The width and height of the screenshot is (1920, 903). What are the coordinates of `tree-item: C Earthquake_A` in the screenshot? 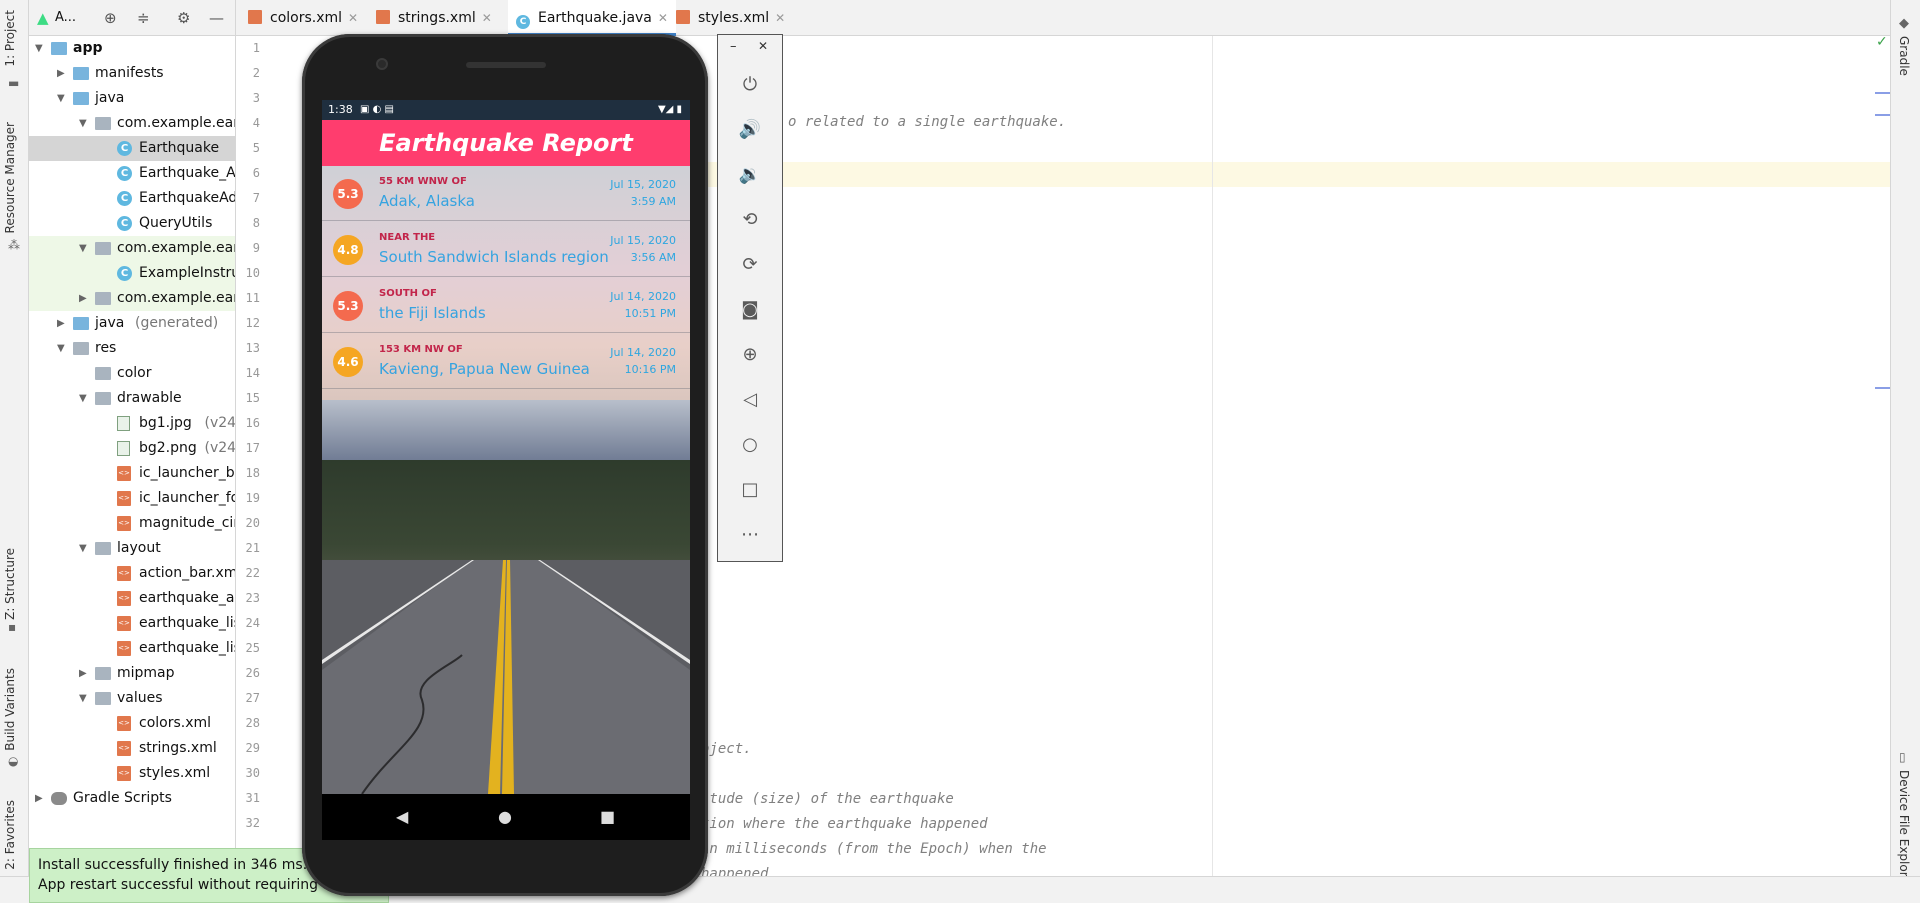 It's located at (132, 173).